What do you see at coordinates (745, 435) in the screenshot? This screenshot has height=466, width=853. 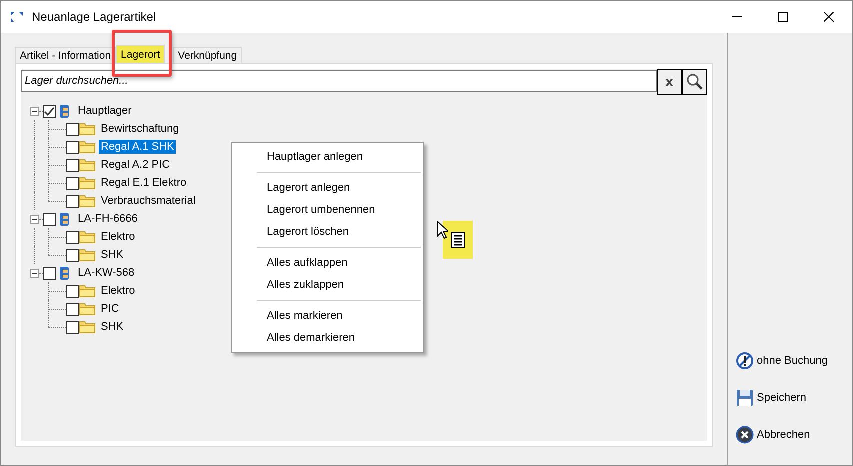 I see `cancel-icon` at bounding box center [745, 435].